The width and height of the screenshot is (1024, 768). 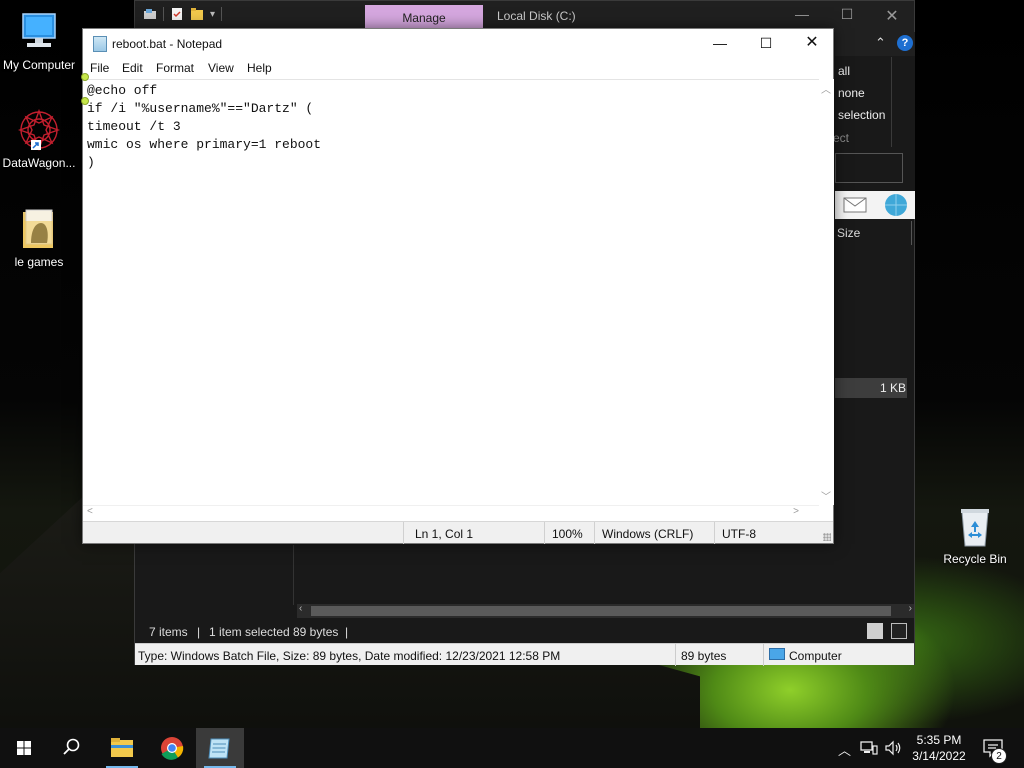 What do you see at coordinates (939, 756) in the screenshot?
I see `clock-date: 3/14/2022` at bounding box center [939, 756].